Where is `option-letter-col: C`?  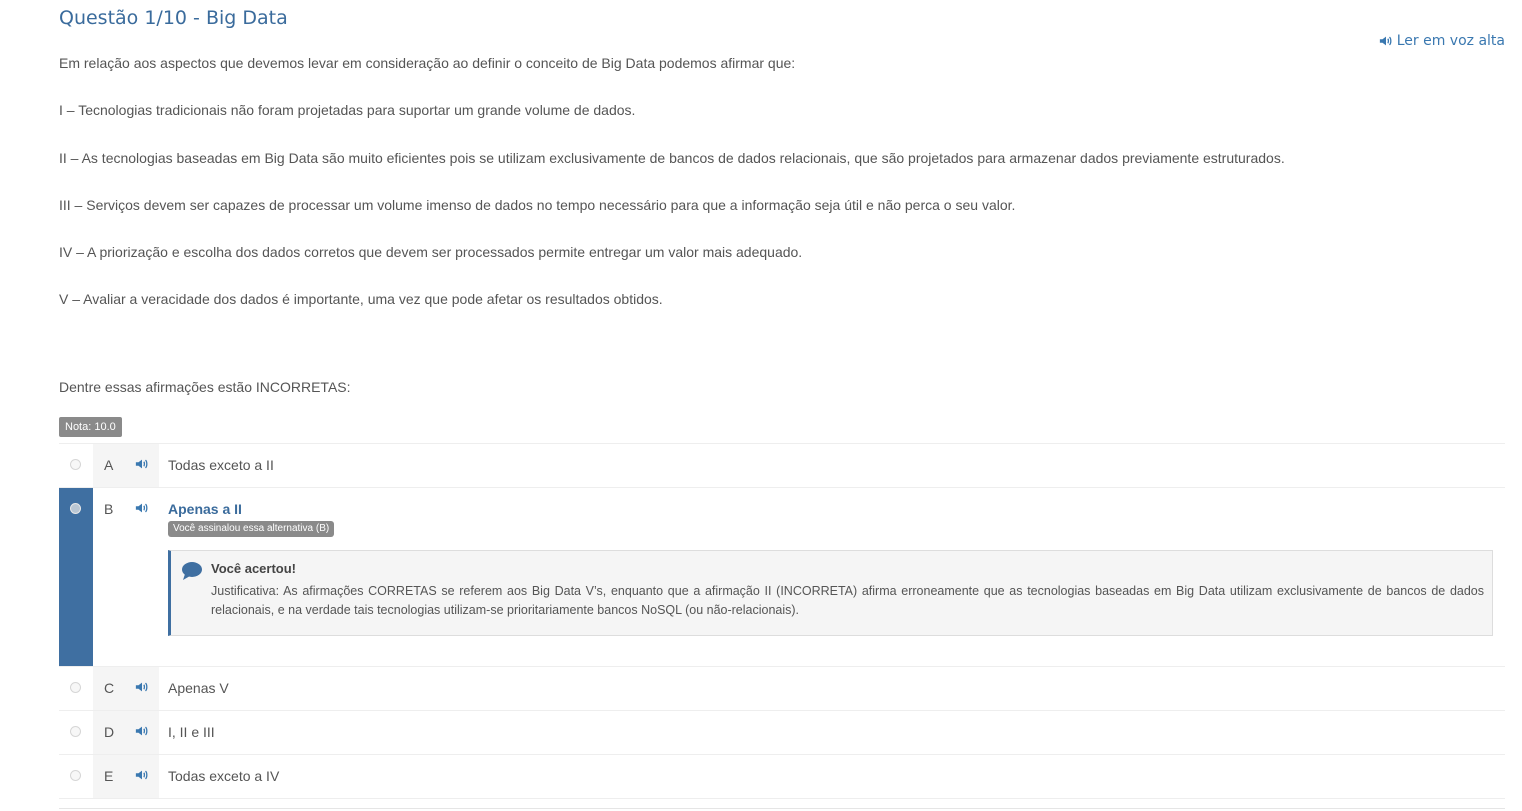 option-letter-col: C is located at coordinates (126, 688).